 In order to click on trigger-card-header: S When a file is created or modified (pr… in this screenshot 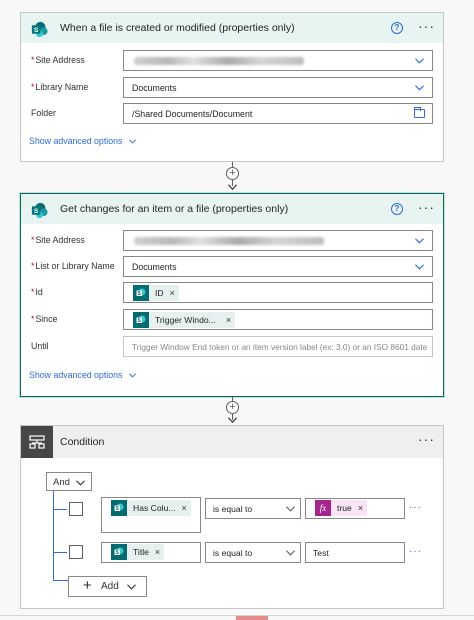, I will do `click(232, 28)`.